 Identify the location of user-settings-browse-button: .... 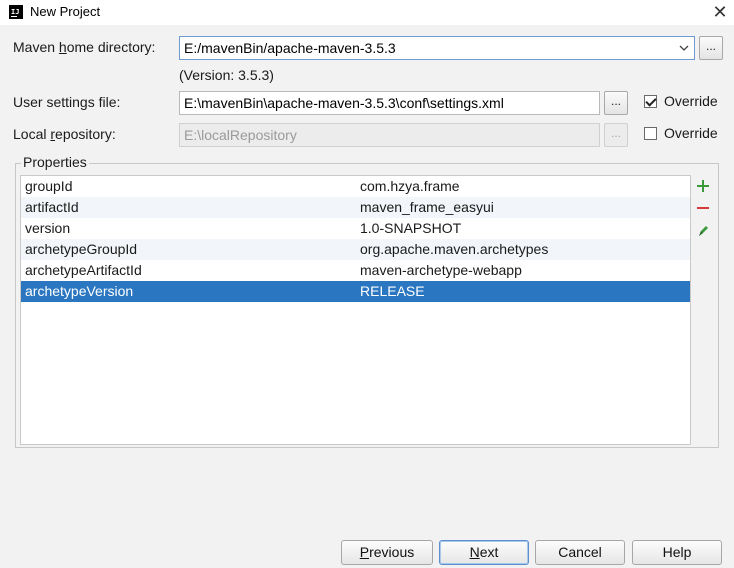
(616, 103).